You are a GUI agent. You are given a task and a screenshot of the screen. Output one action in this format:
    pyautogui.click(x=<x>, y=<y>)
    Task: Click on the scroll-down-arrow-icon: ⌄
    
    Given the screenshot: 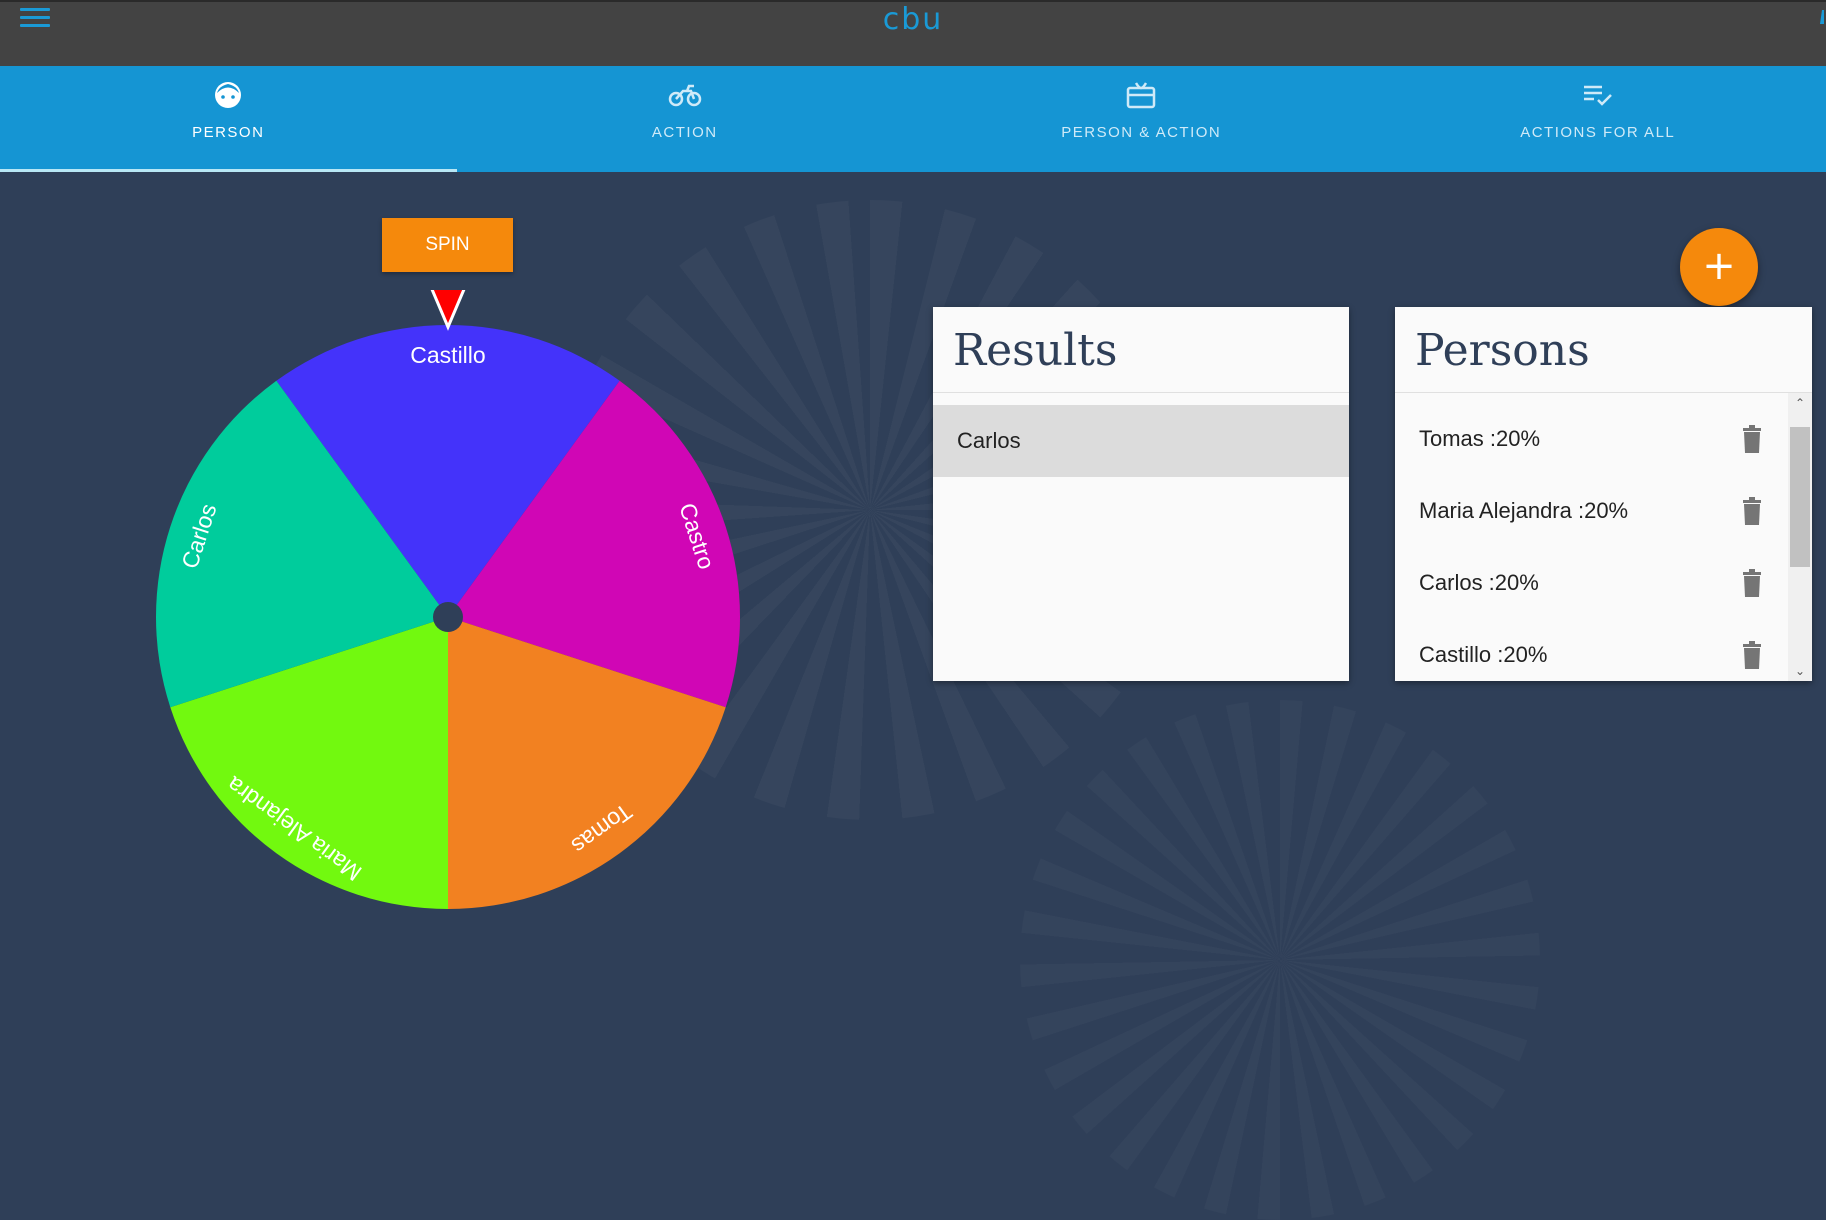 What is the action you would take?
    pyautogui.click(x=1800, y=671)
    